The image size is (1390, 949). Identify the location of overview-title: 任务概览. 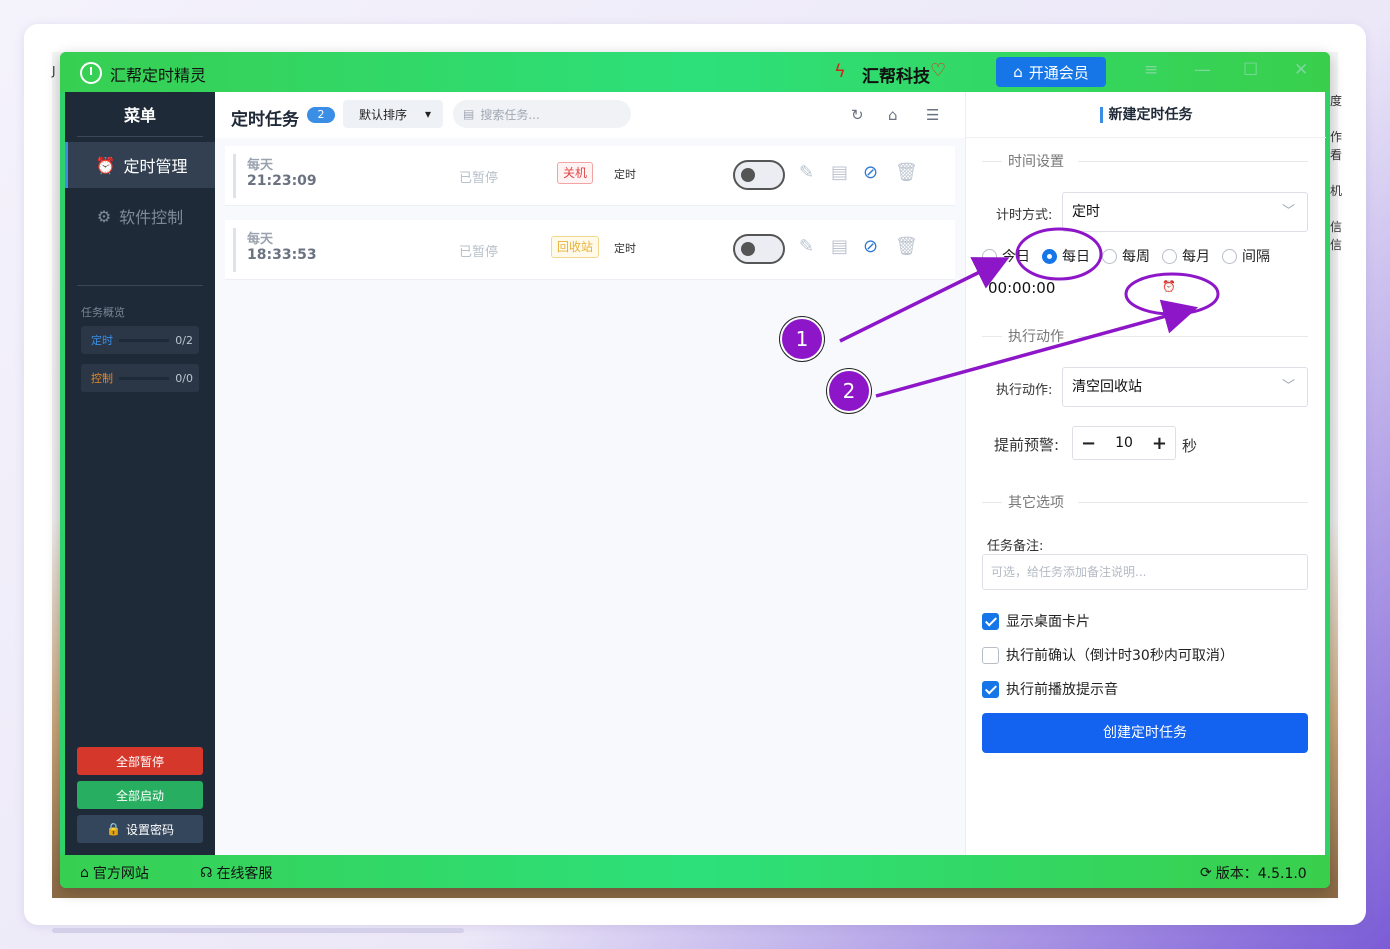
(103, 312).